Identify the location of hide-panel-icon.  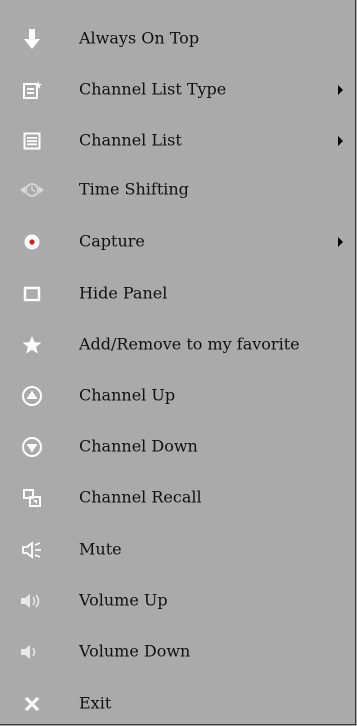
(32, 294).